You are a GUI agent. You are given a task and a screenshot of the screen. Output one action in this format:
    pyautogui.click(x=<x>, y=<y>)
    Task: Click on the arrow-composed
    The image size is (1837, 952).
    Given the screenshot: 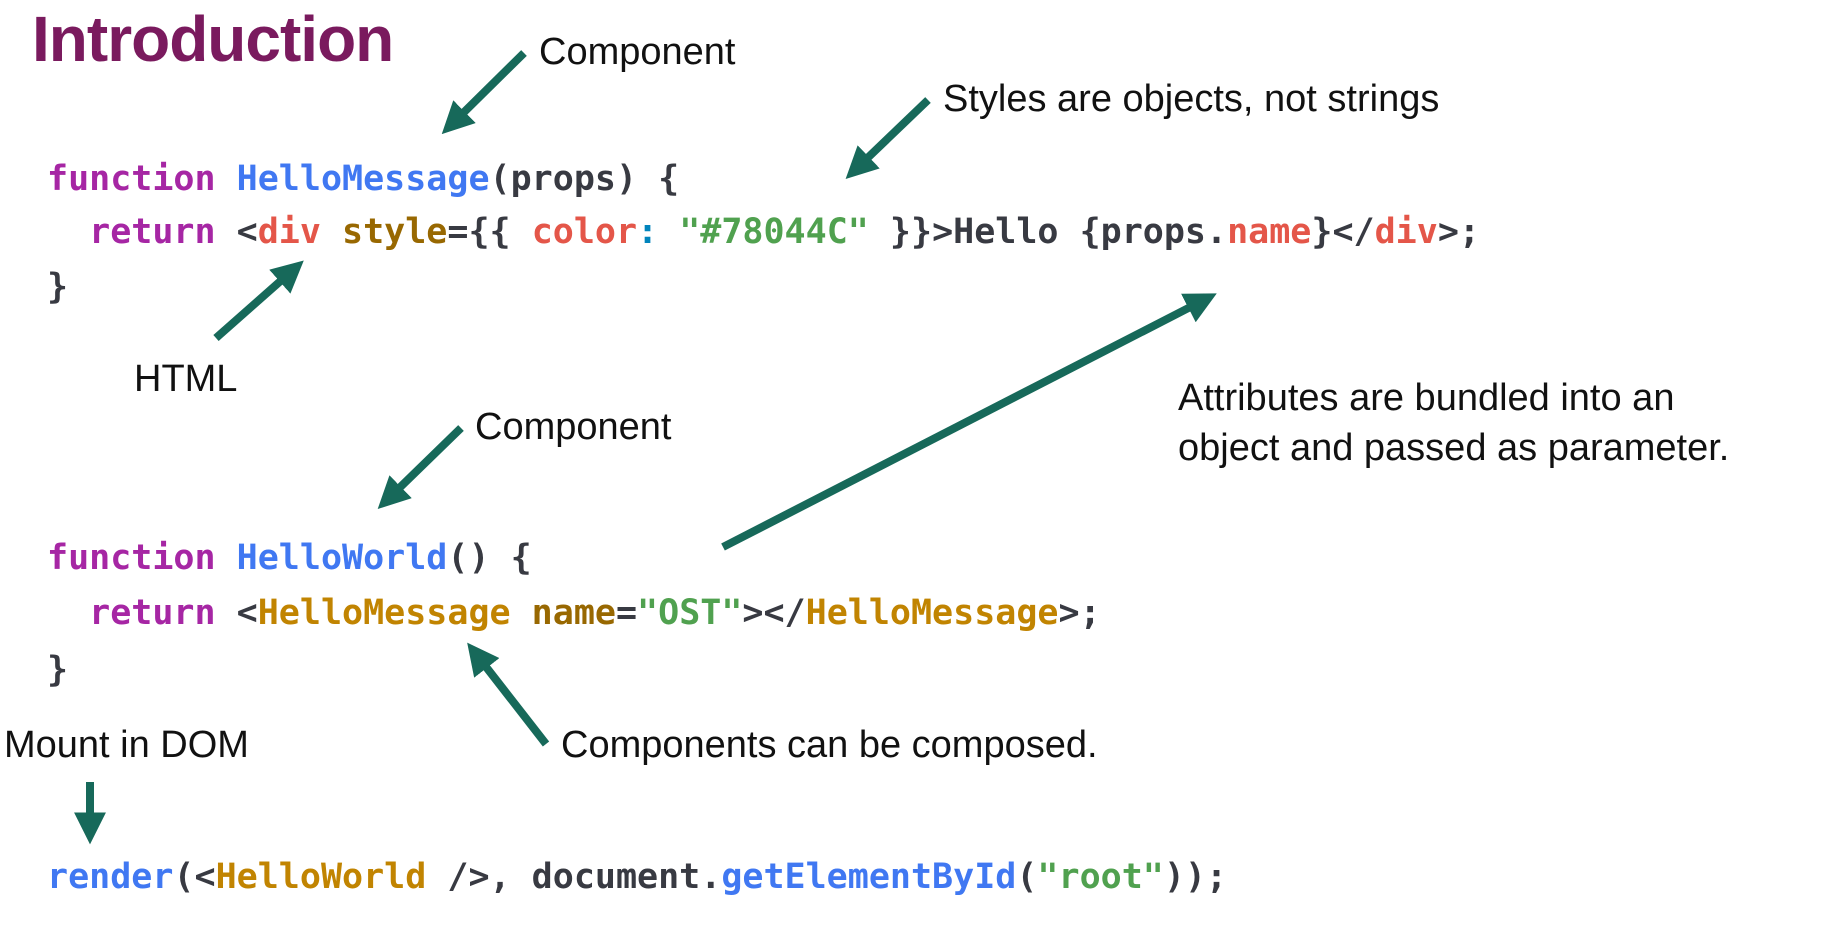 What is the action you would take?
    pyautogui.click(x=508, y=694)
    